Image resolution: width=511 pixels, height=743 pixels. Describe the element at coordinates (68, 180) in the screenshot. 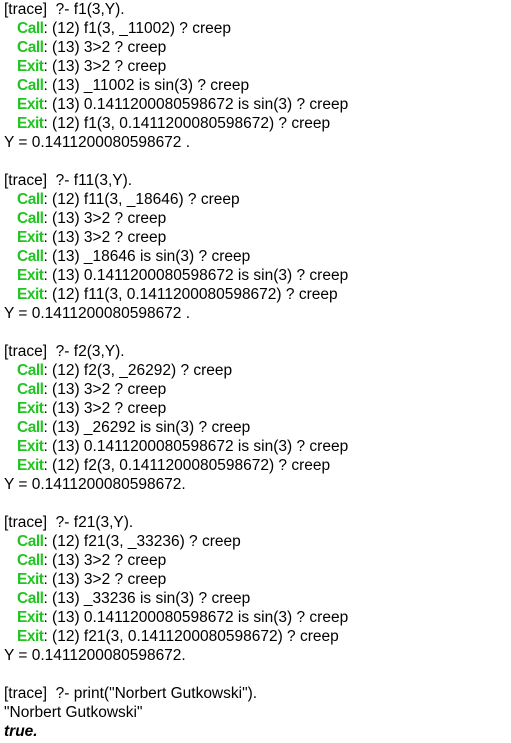

I see `query-prompt-line: [trace] ?- f11(3,Y).` at that location.